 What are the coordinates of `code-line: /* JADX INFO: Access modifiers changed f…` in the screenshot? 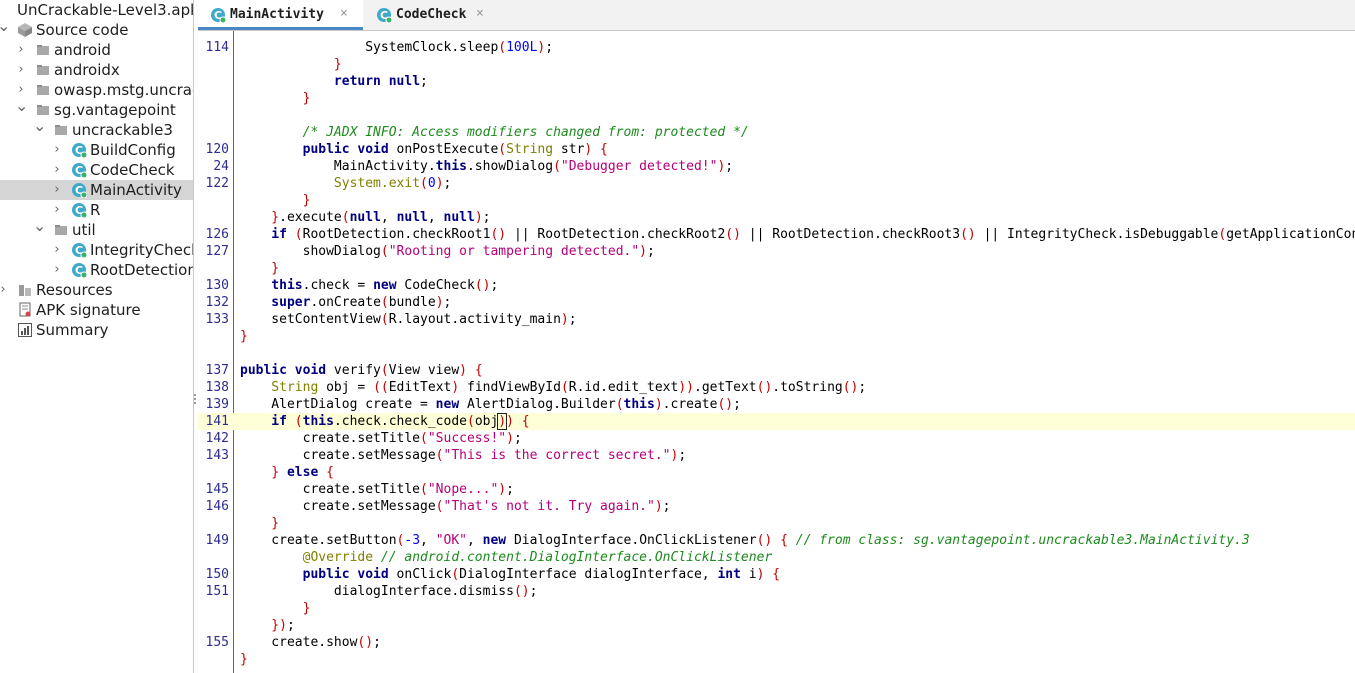 It's located at (776, 132).